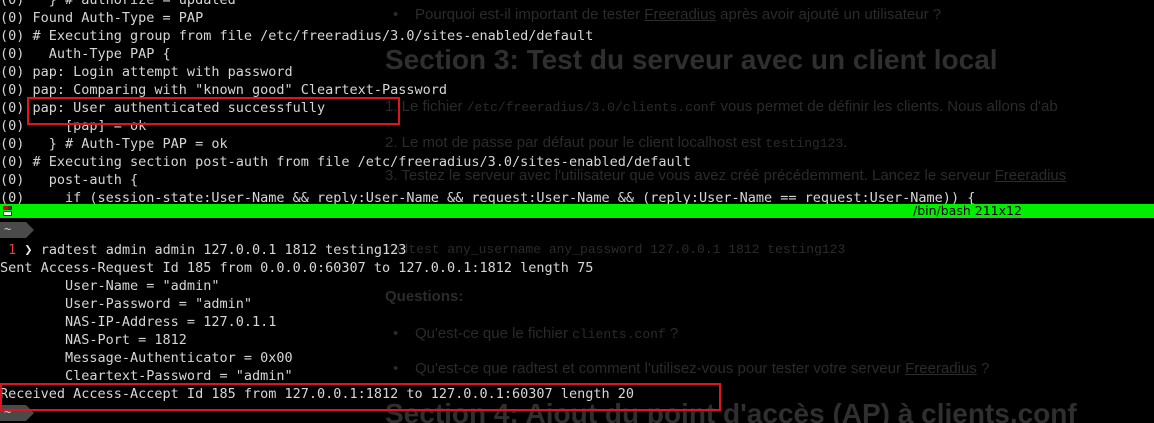 This screenshot has width=1154, height=423. What do you see at coordinates (102, 18) in the screenshot?
I see `debug-line: (0) Found Auth-Type = PAP` at bounding box center [102, 18].